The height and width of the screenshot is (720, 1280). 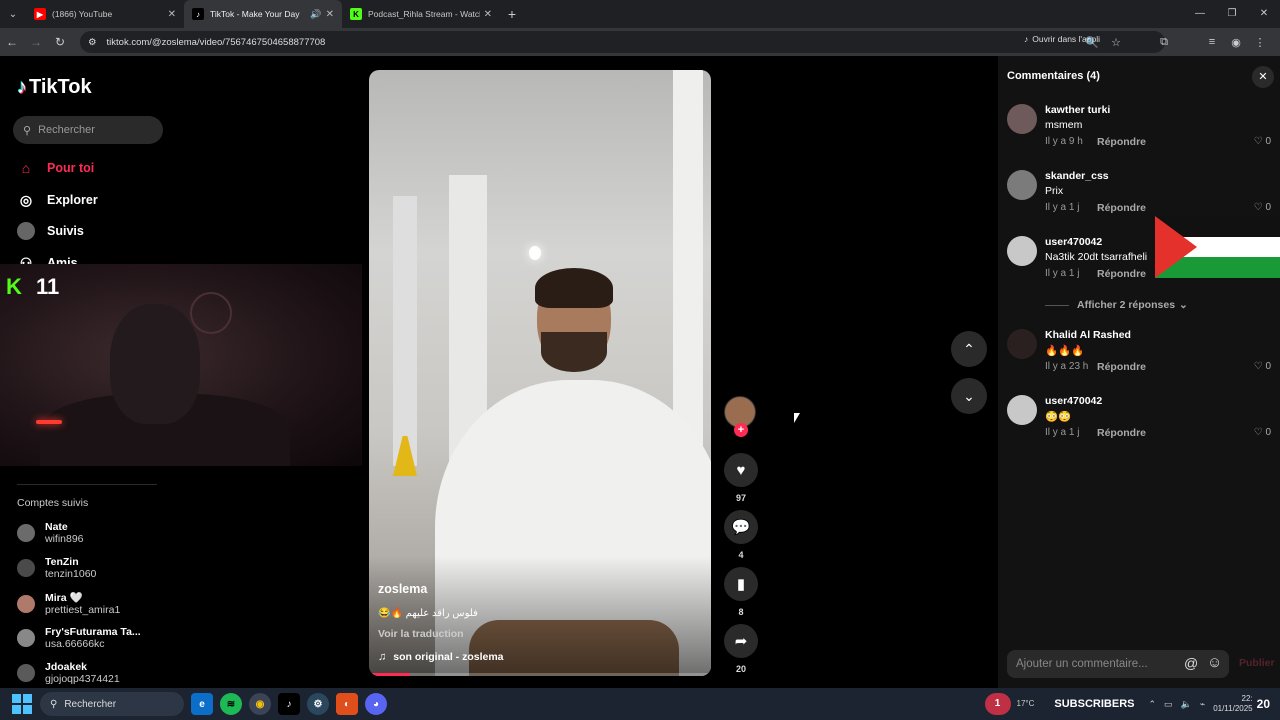 I want to click on next-video-button: ⌄, so click(x=969, y=396).